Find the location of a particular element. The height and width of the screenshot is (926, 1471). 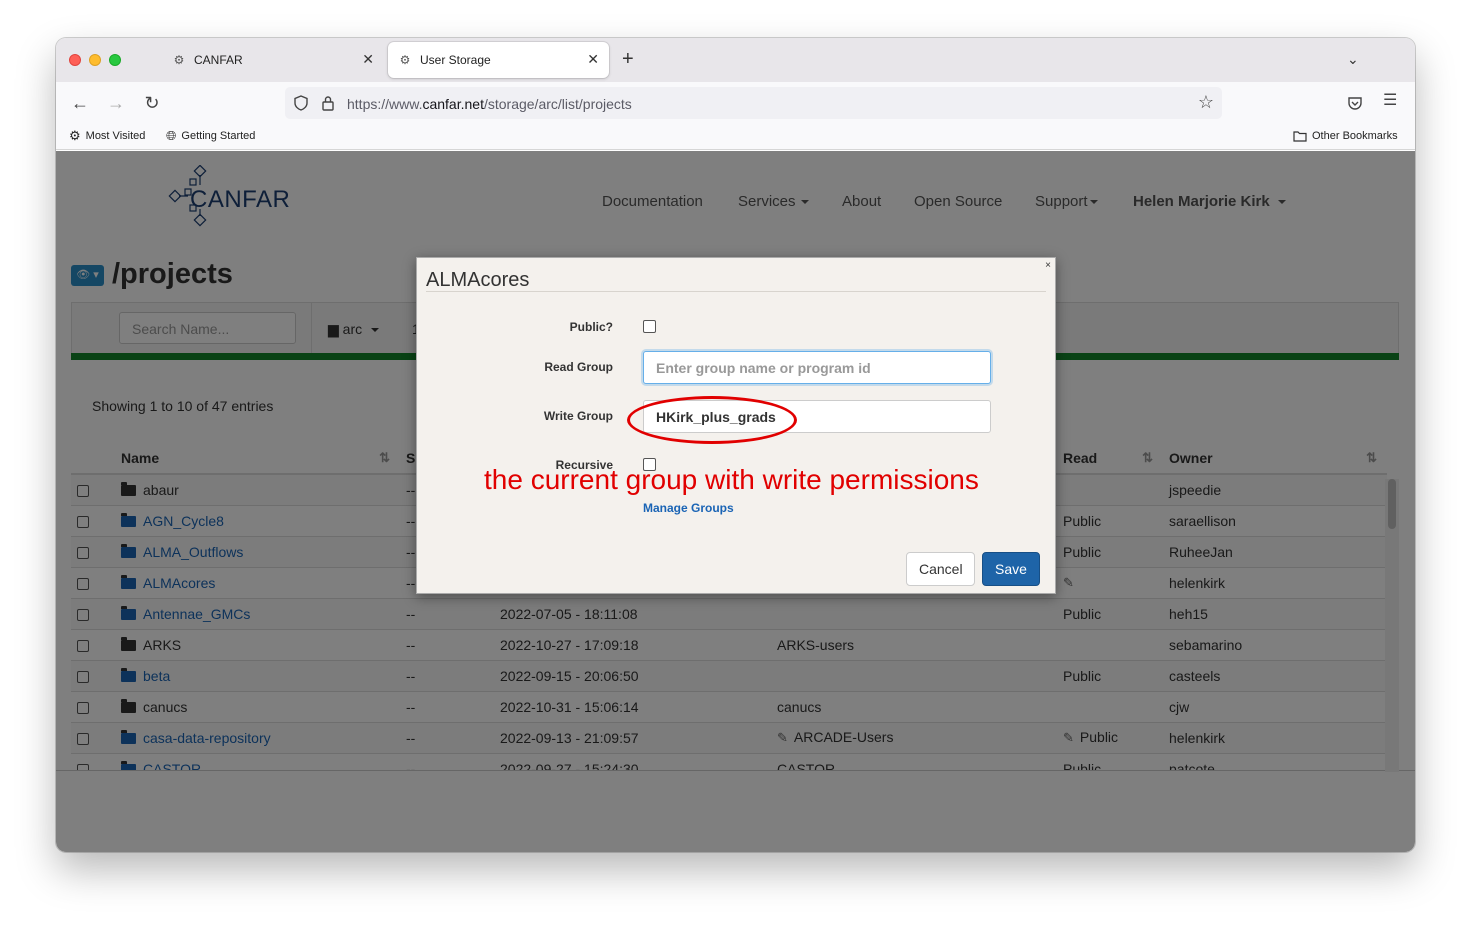

forward-arrow-icon: → is located at coordinates (116, 103).